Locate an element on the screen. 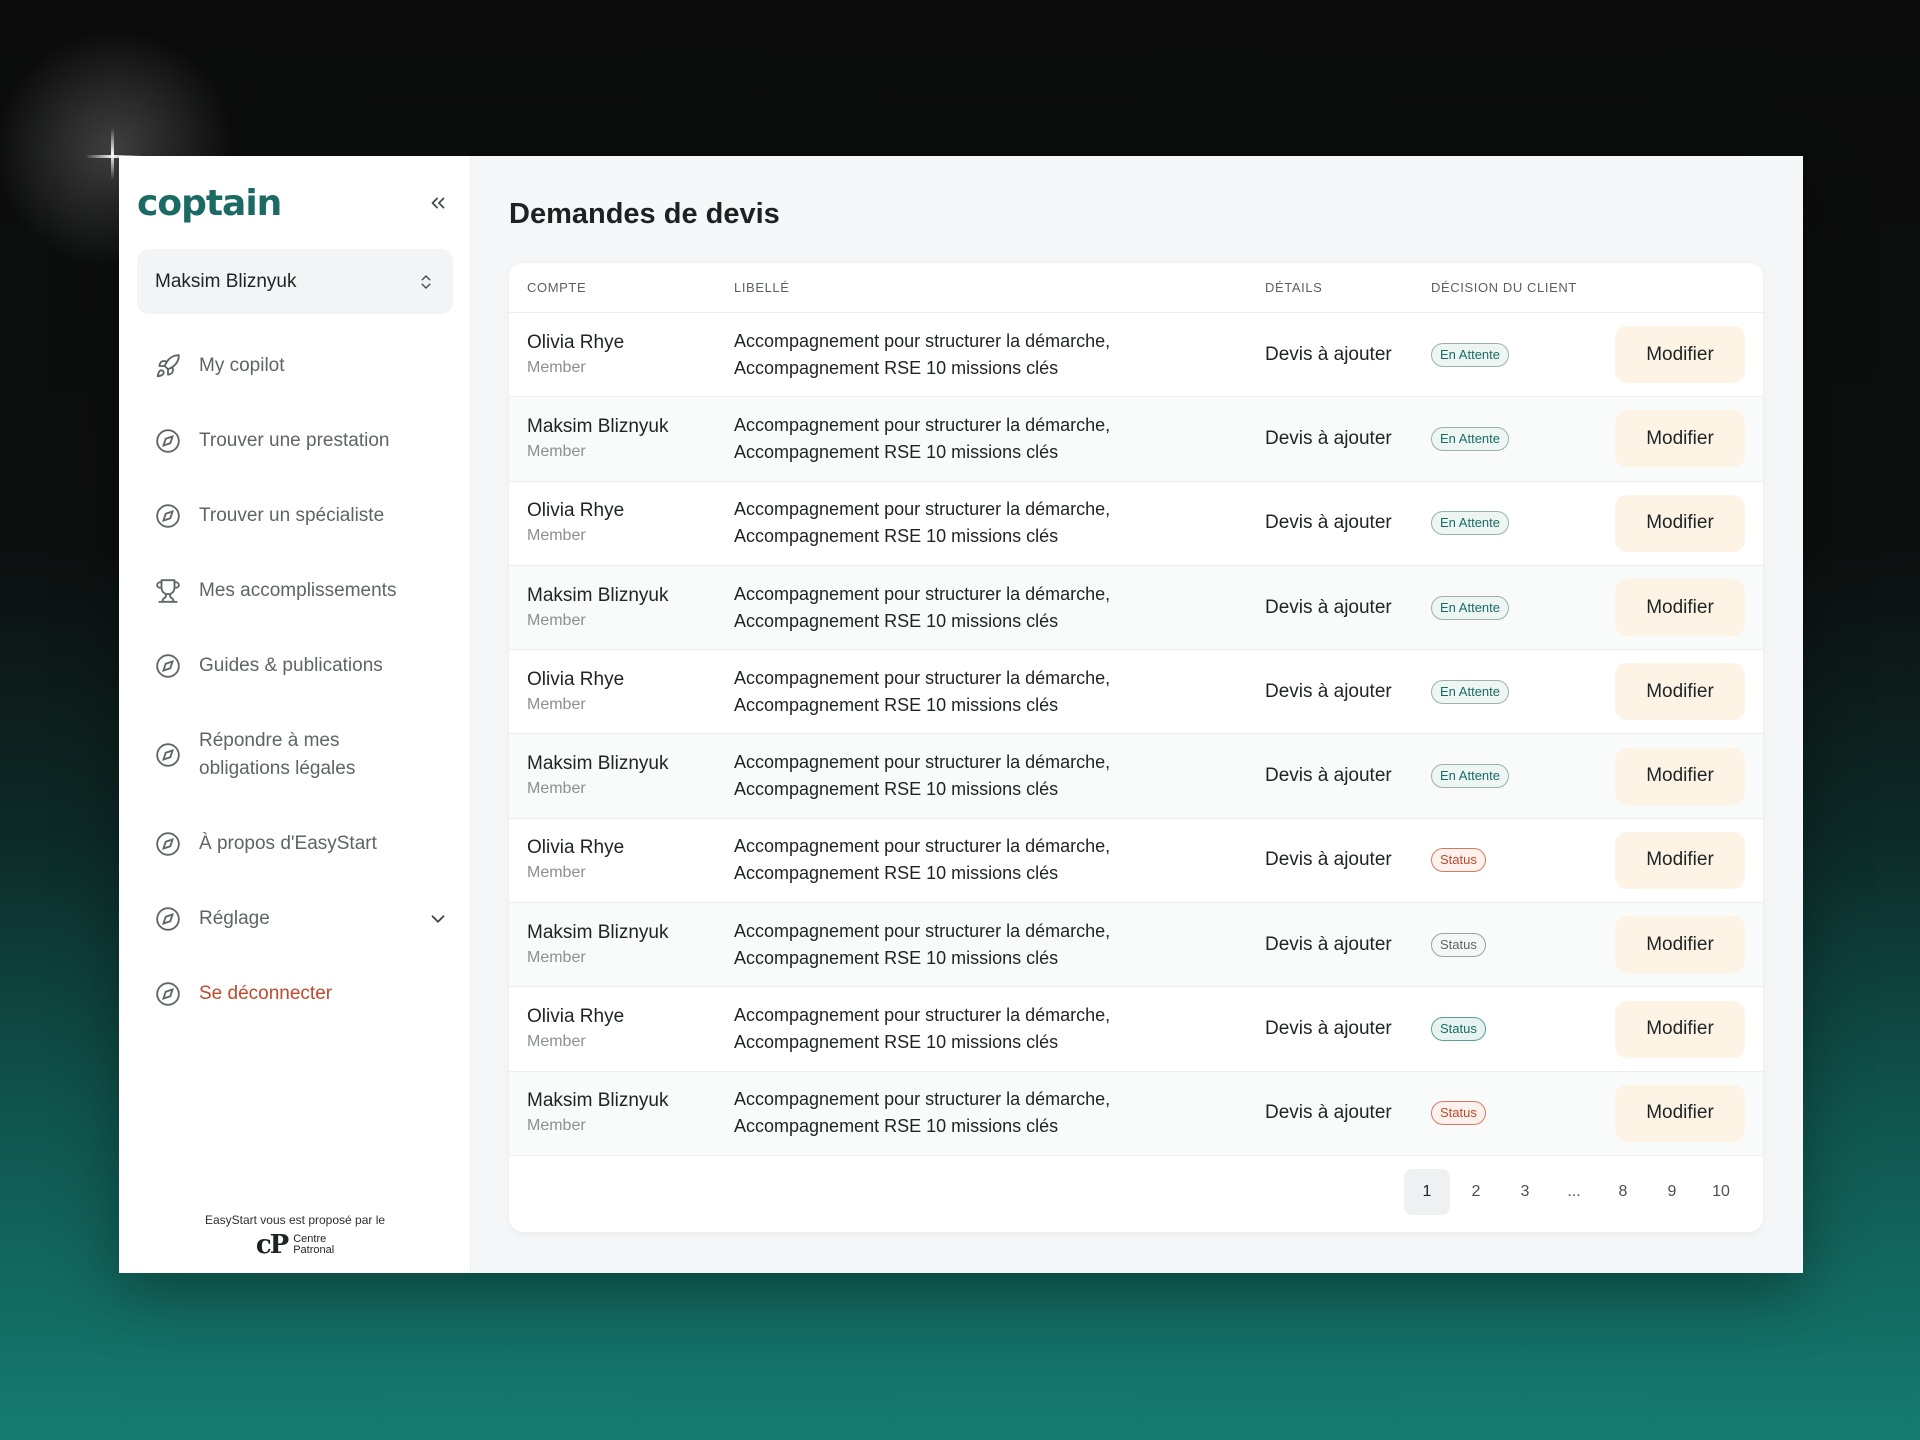 The width and height of the screenshot is (1920, 1440). sidebar-item-guides: Guides & publications is located at coordinates (305, 665).